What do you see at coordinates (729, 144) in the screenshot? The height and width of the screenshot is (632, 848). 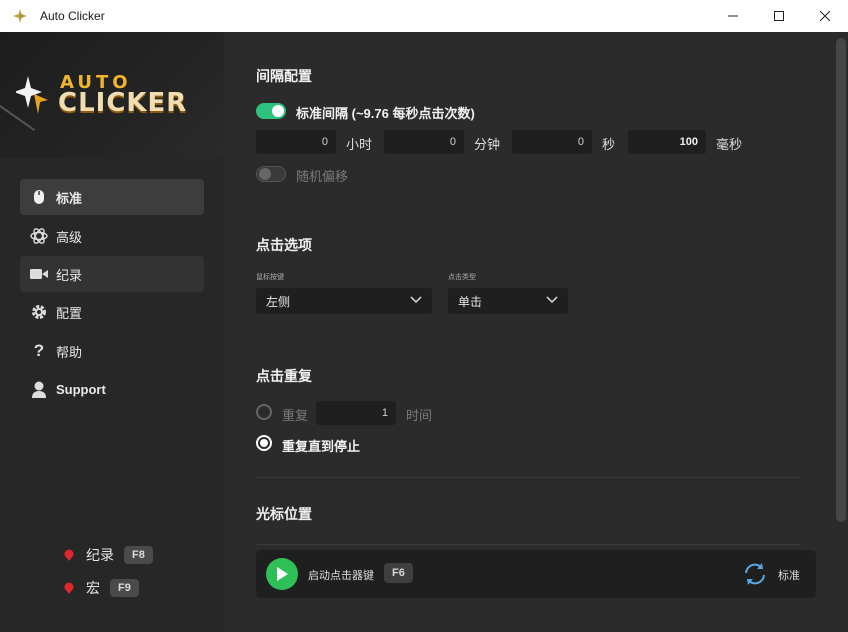 I see `milliseconds-unit: 毫秒` at bounding box center [729, 144].